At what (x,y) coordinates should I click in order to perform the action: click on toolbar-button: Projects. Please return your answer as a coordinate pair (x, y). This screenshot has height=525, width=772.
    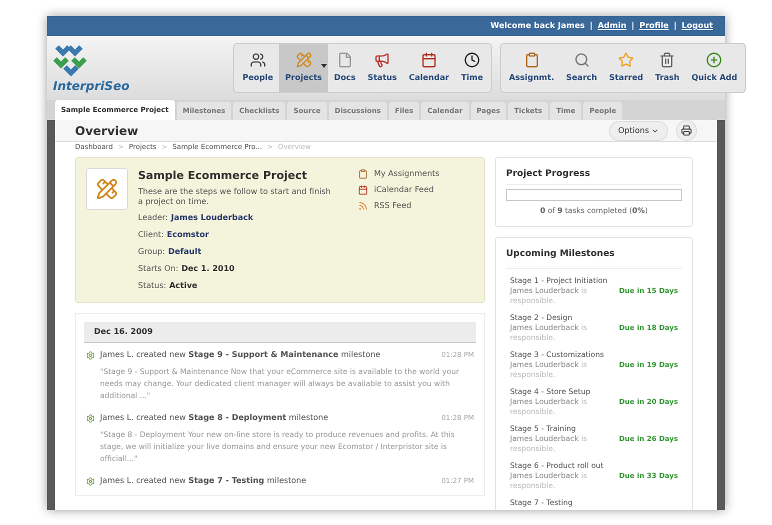
    Looking at the image, I should click on (303, 68).